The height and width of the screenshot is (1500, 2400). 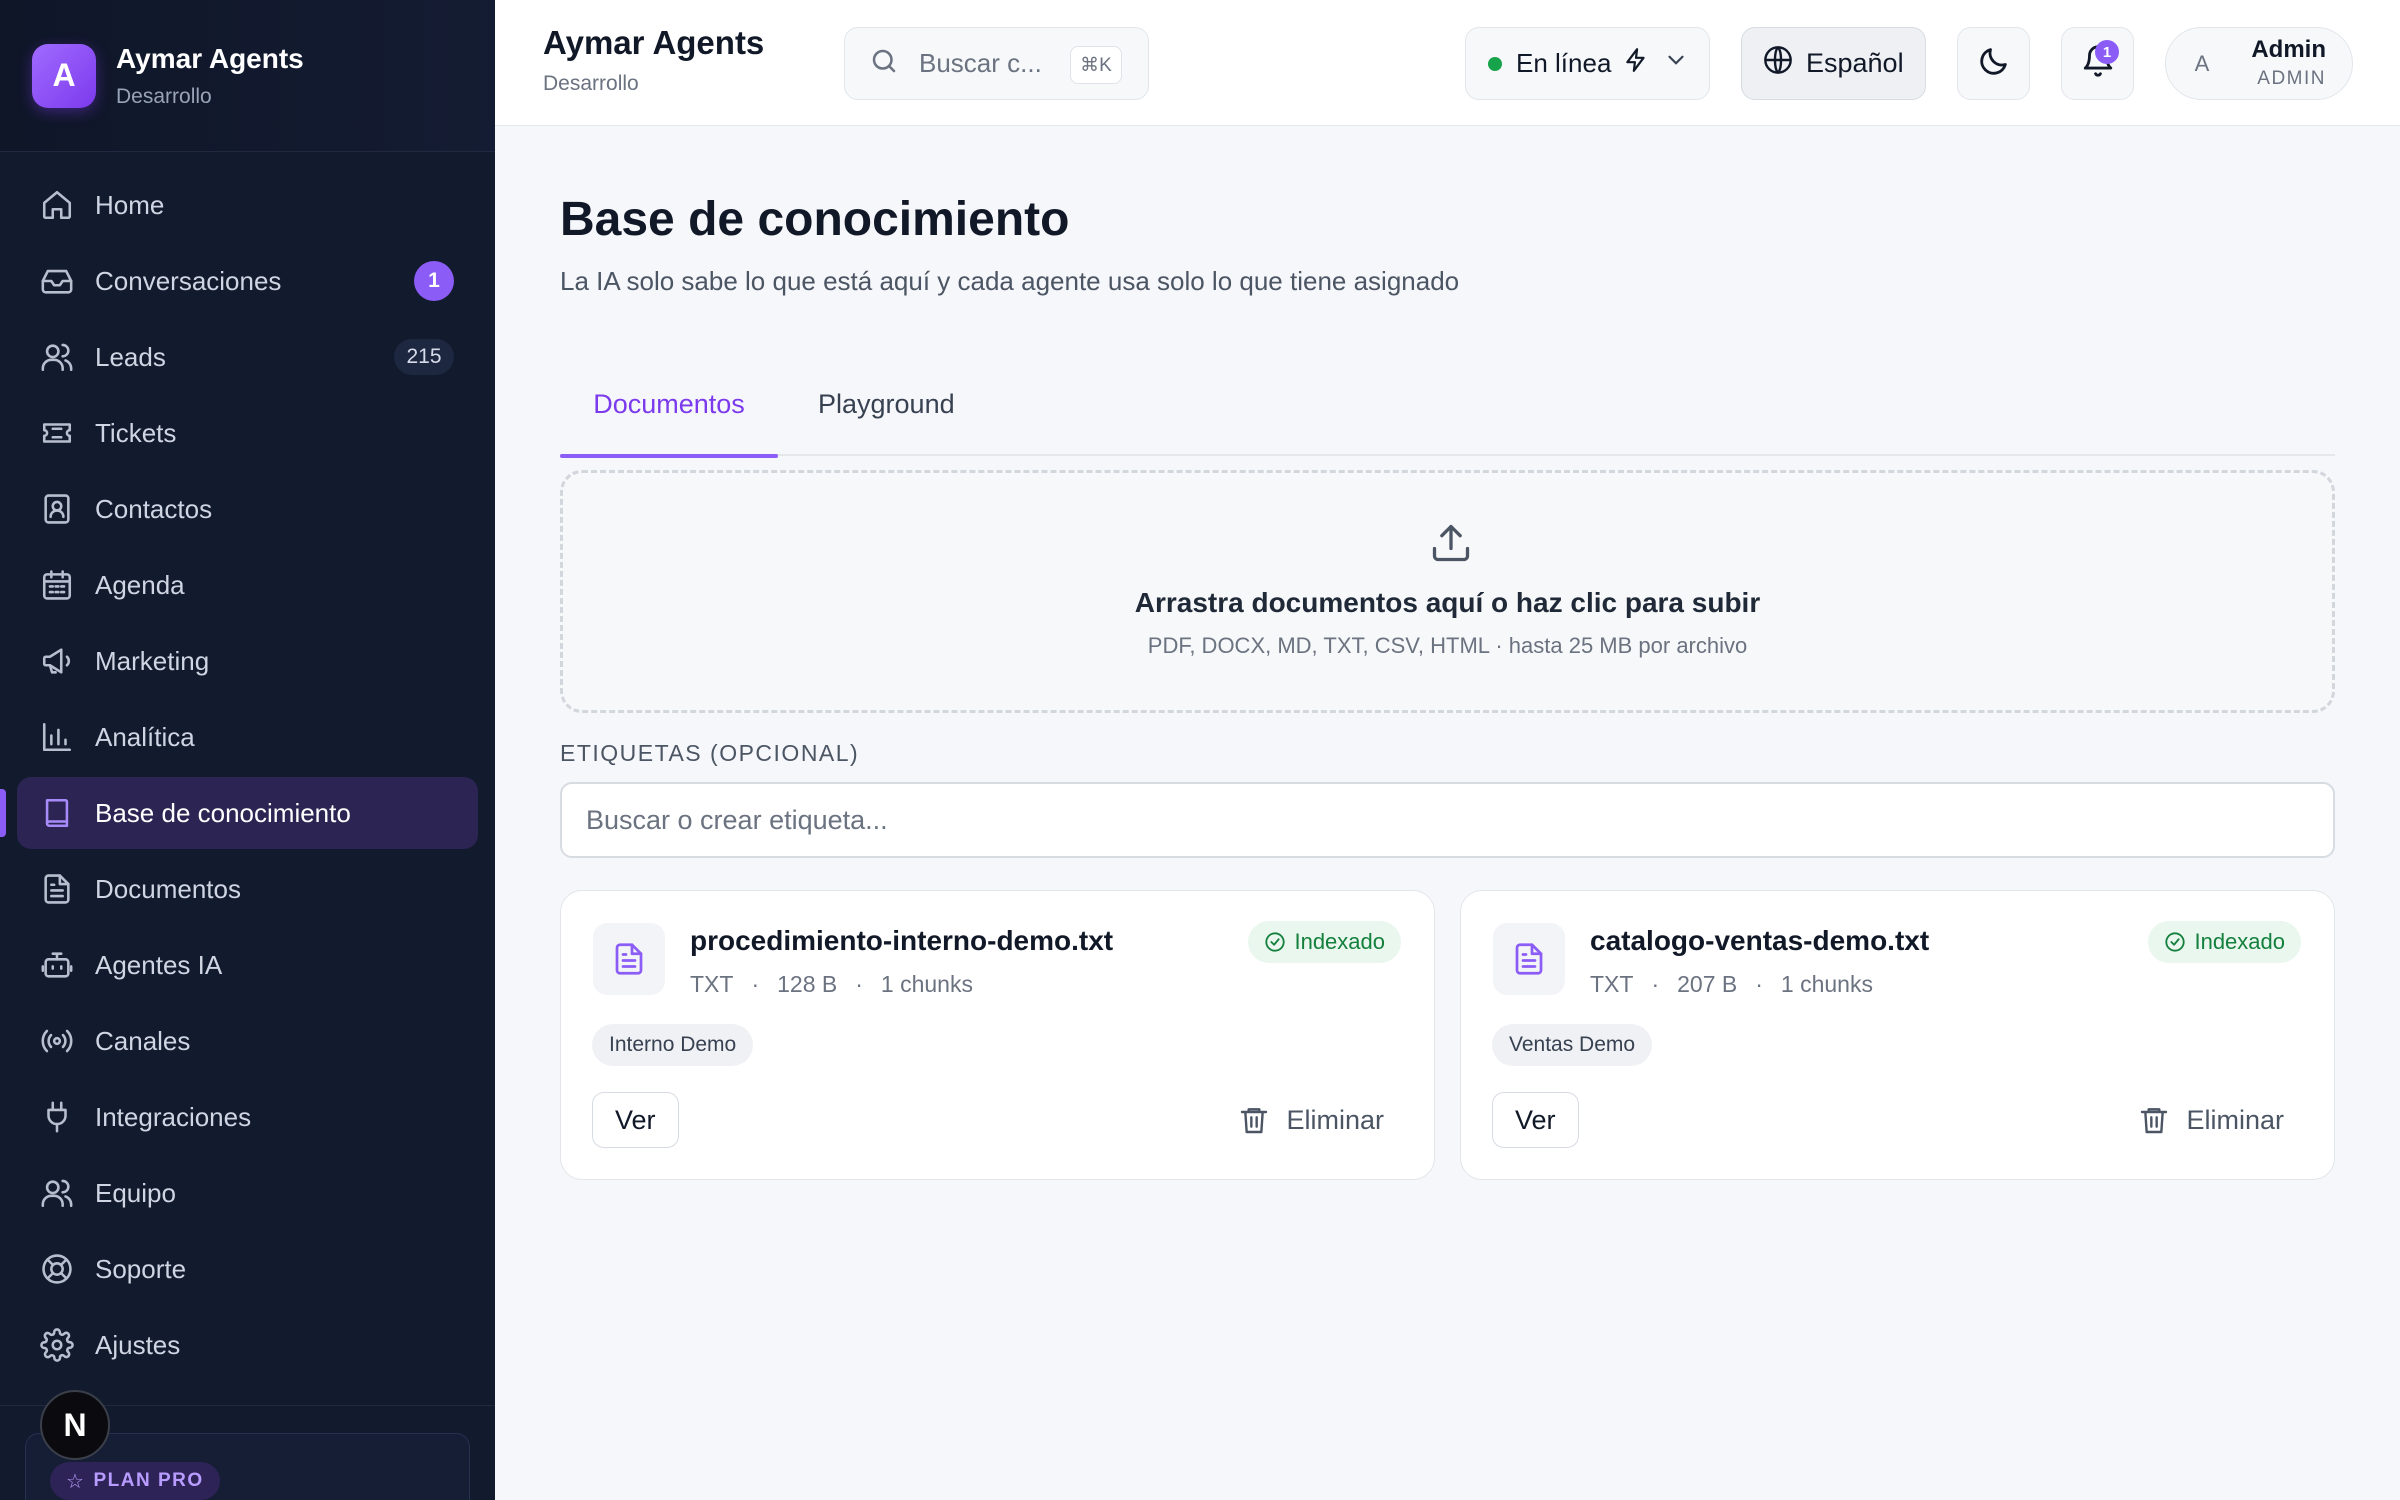 What do you see at coordinates (57, 357) in the screenshot?
I see `users-icon` at bounding box center [57, 357].